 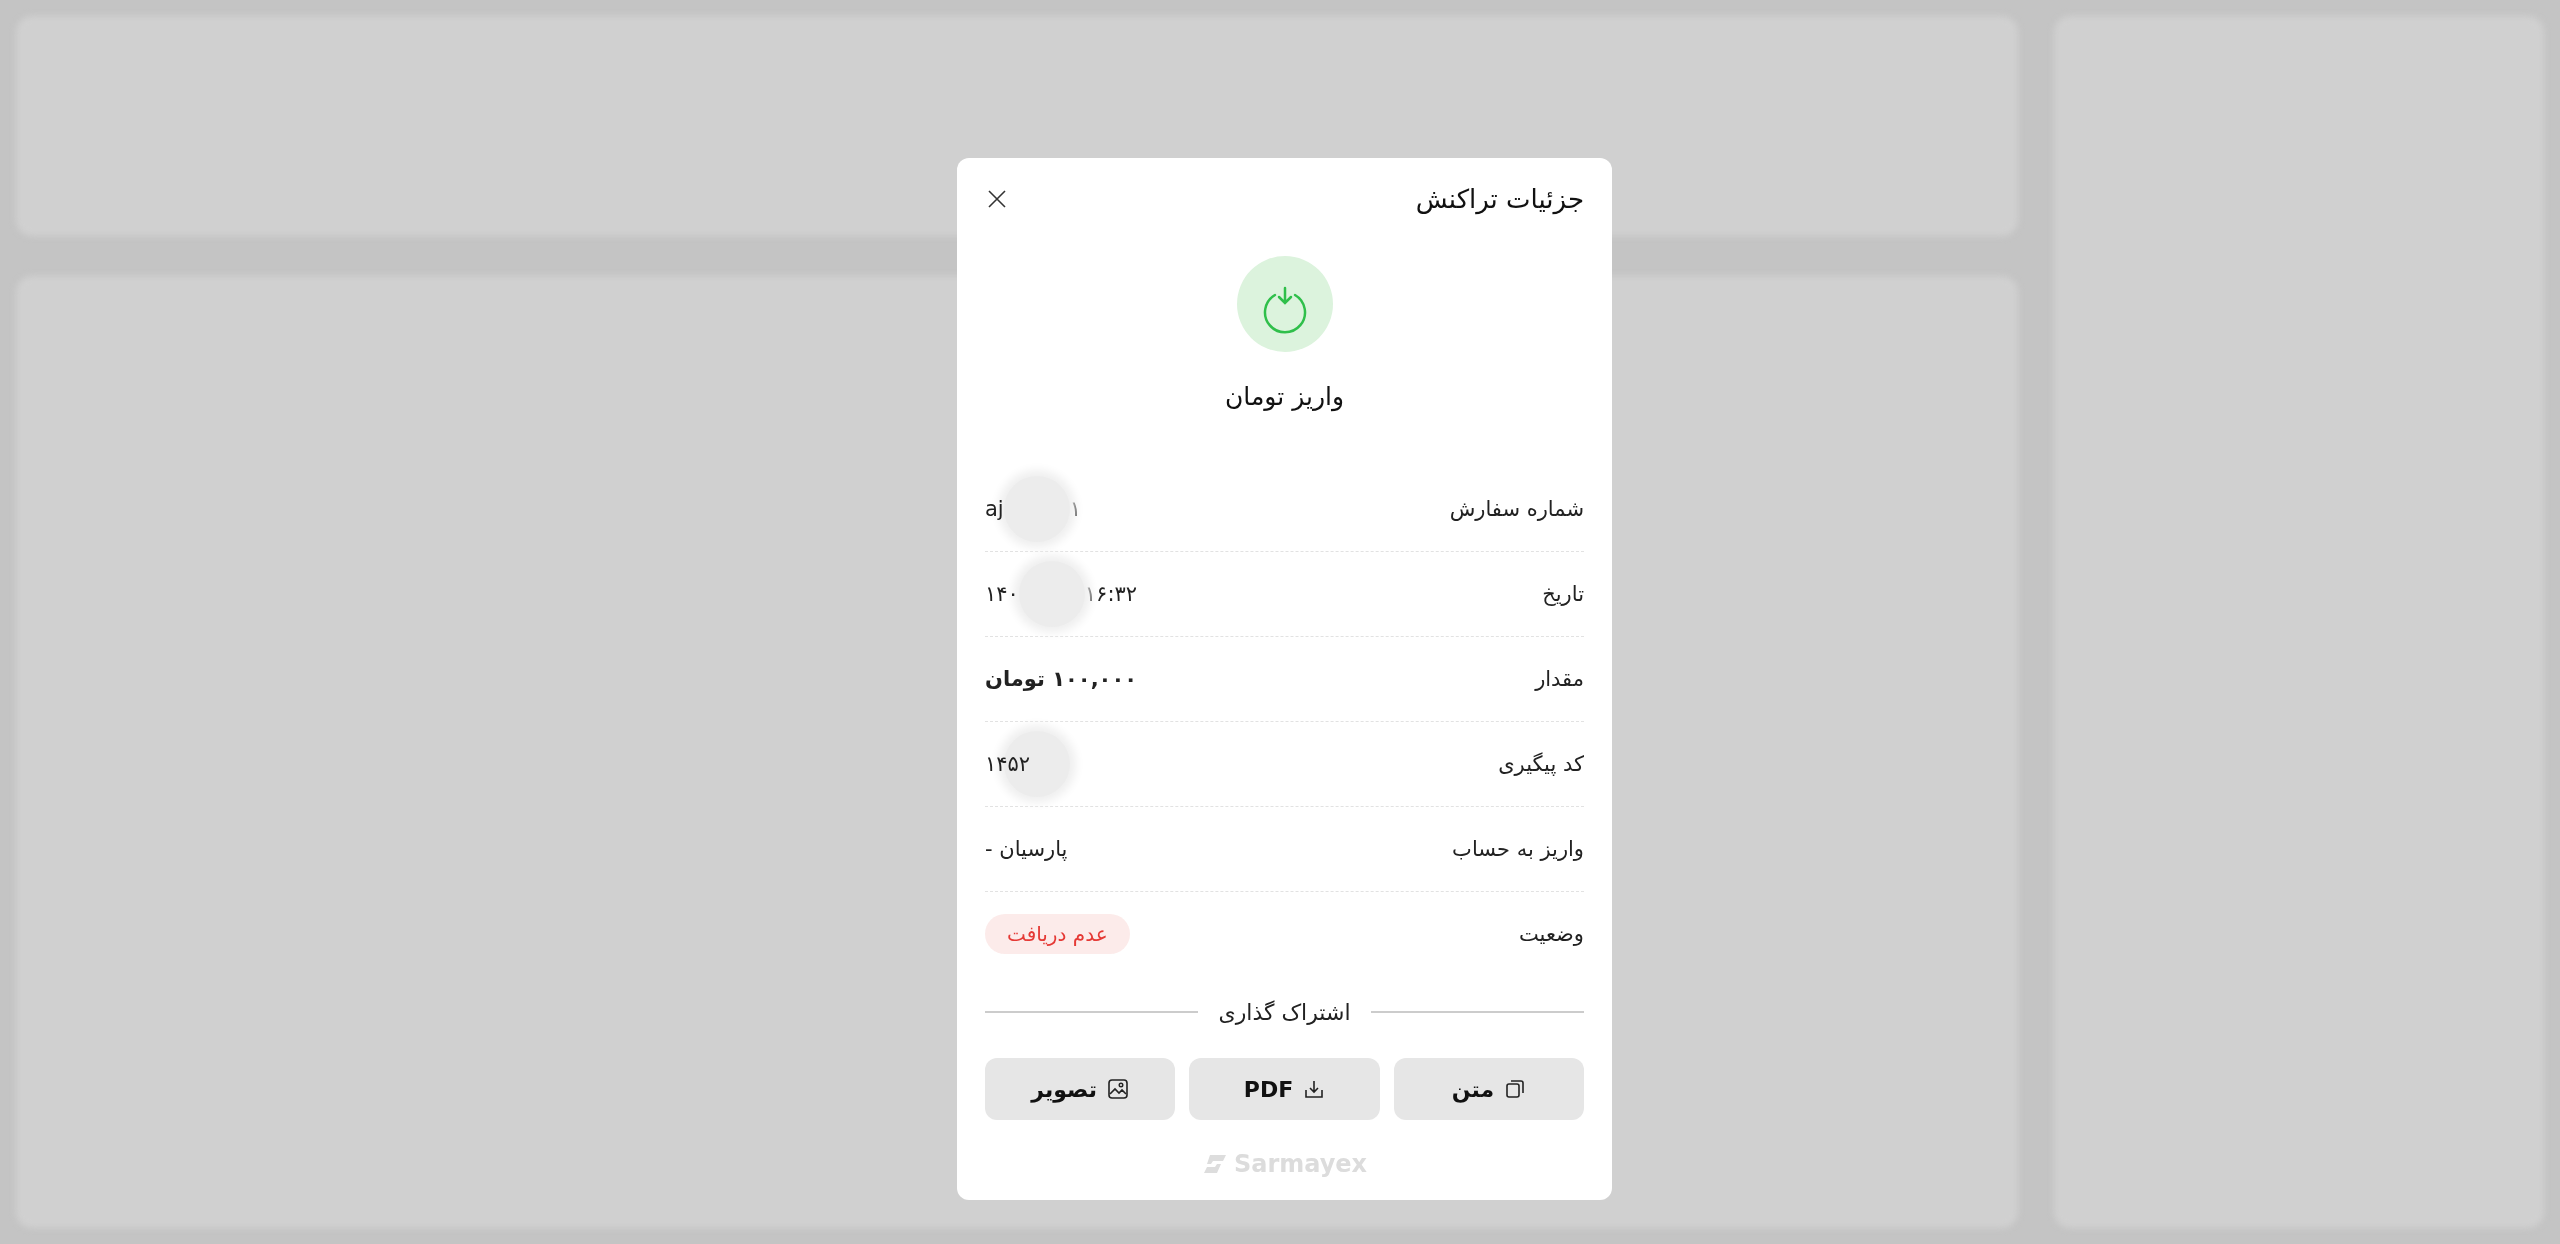 What do you see at coordinates (1488, 1089) in the screenshot?
I see `share-button: متن` at bounding box center [1488, 1089].